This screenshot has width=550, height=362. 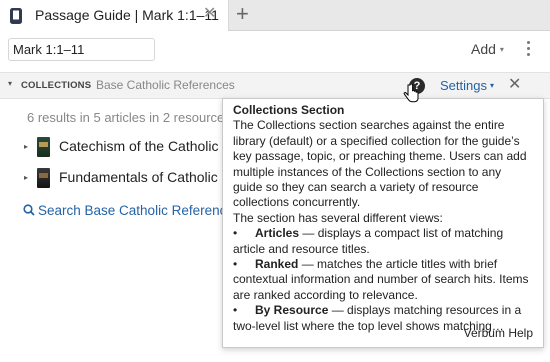 What do you see at coordinates (165, 85) in the screenshot?
I see `section-subtitle: Base Catholic References` at bounding box center [165, 85].